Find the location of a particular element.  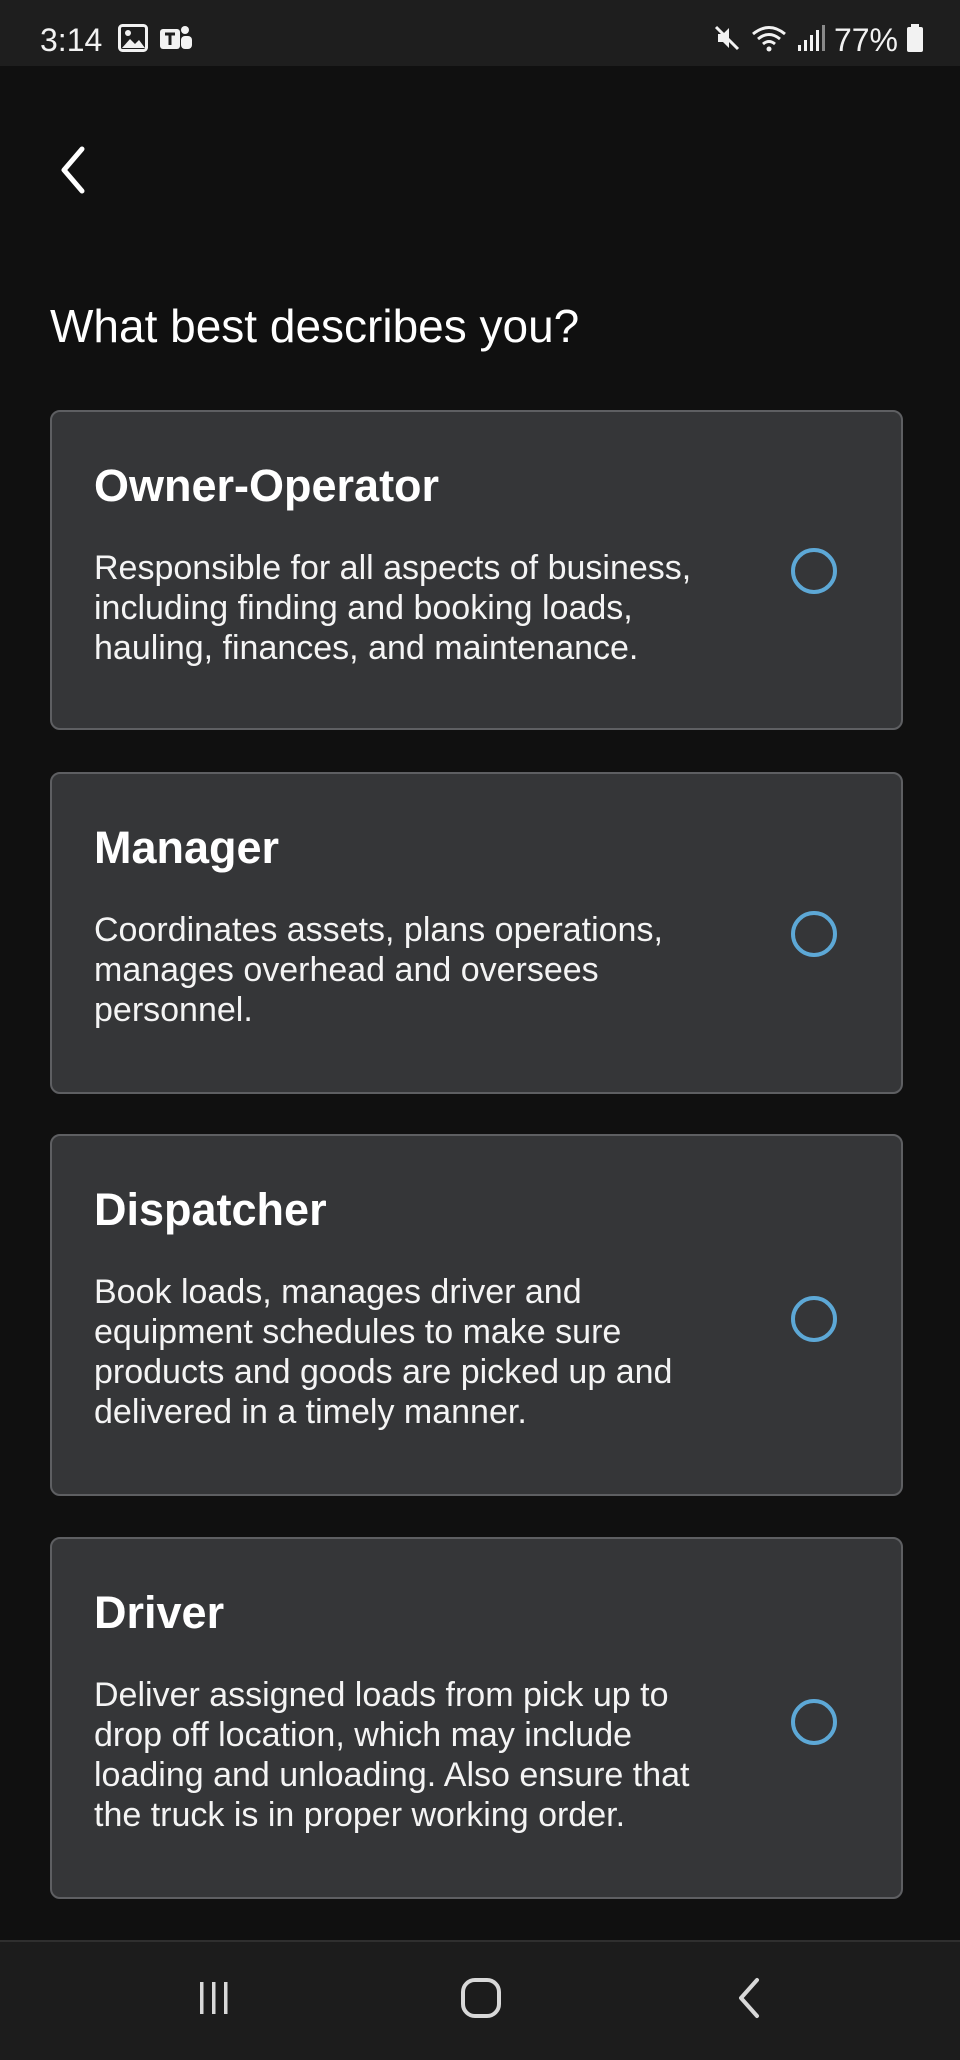

nav-back-button is located at coordinates (750, 2000).